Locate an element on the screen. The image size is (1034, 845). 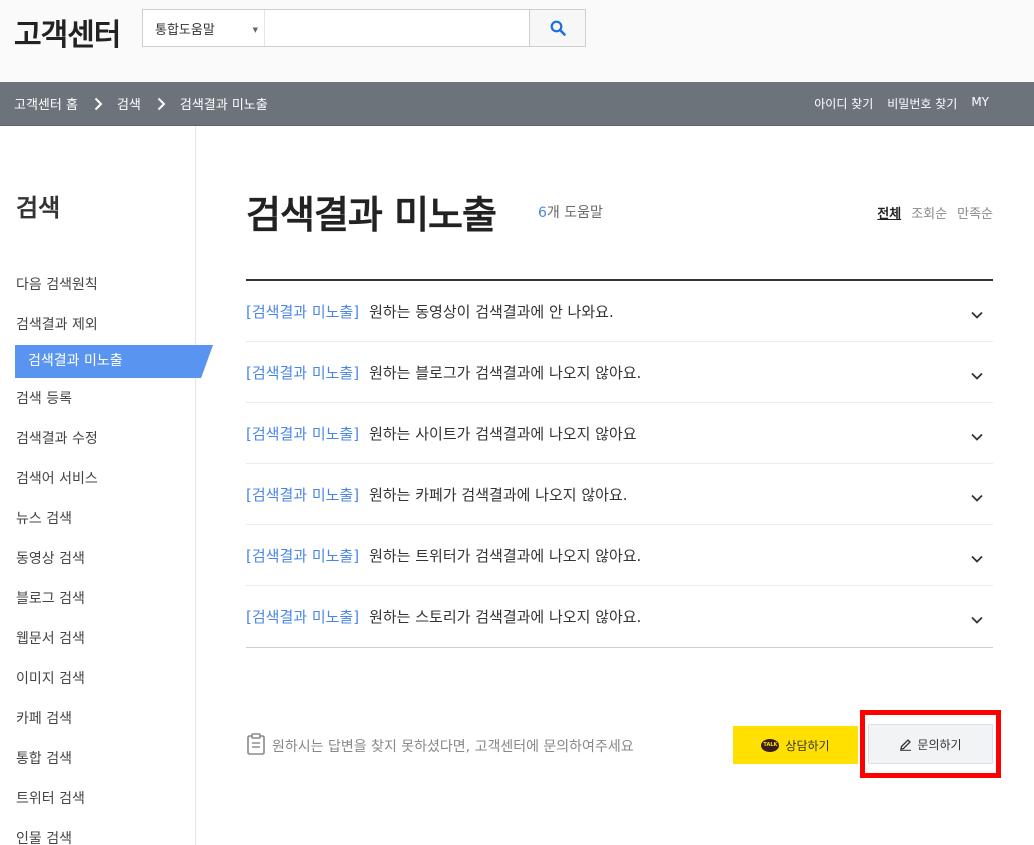
account-links: 아이디 찾기 비밀번호 찾기 MY is located at coordinates (917, 103).